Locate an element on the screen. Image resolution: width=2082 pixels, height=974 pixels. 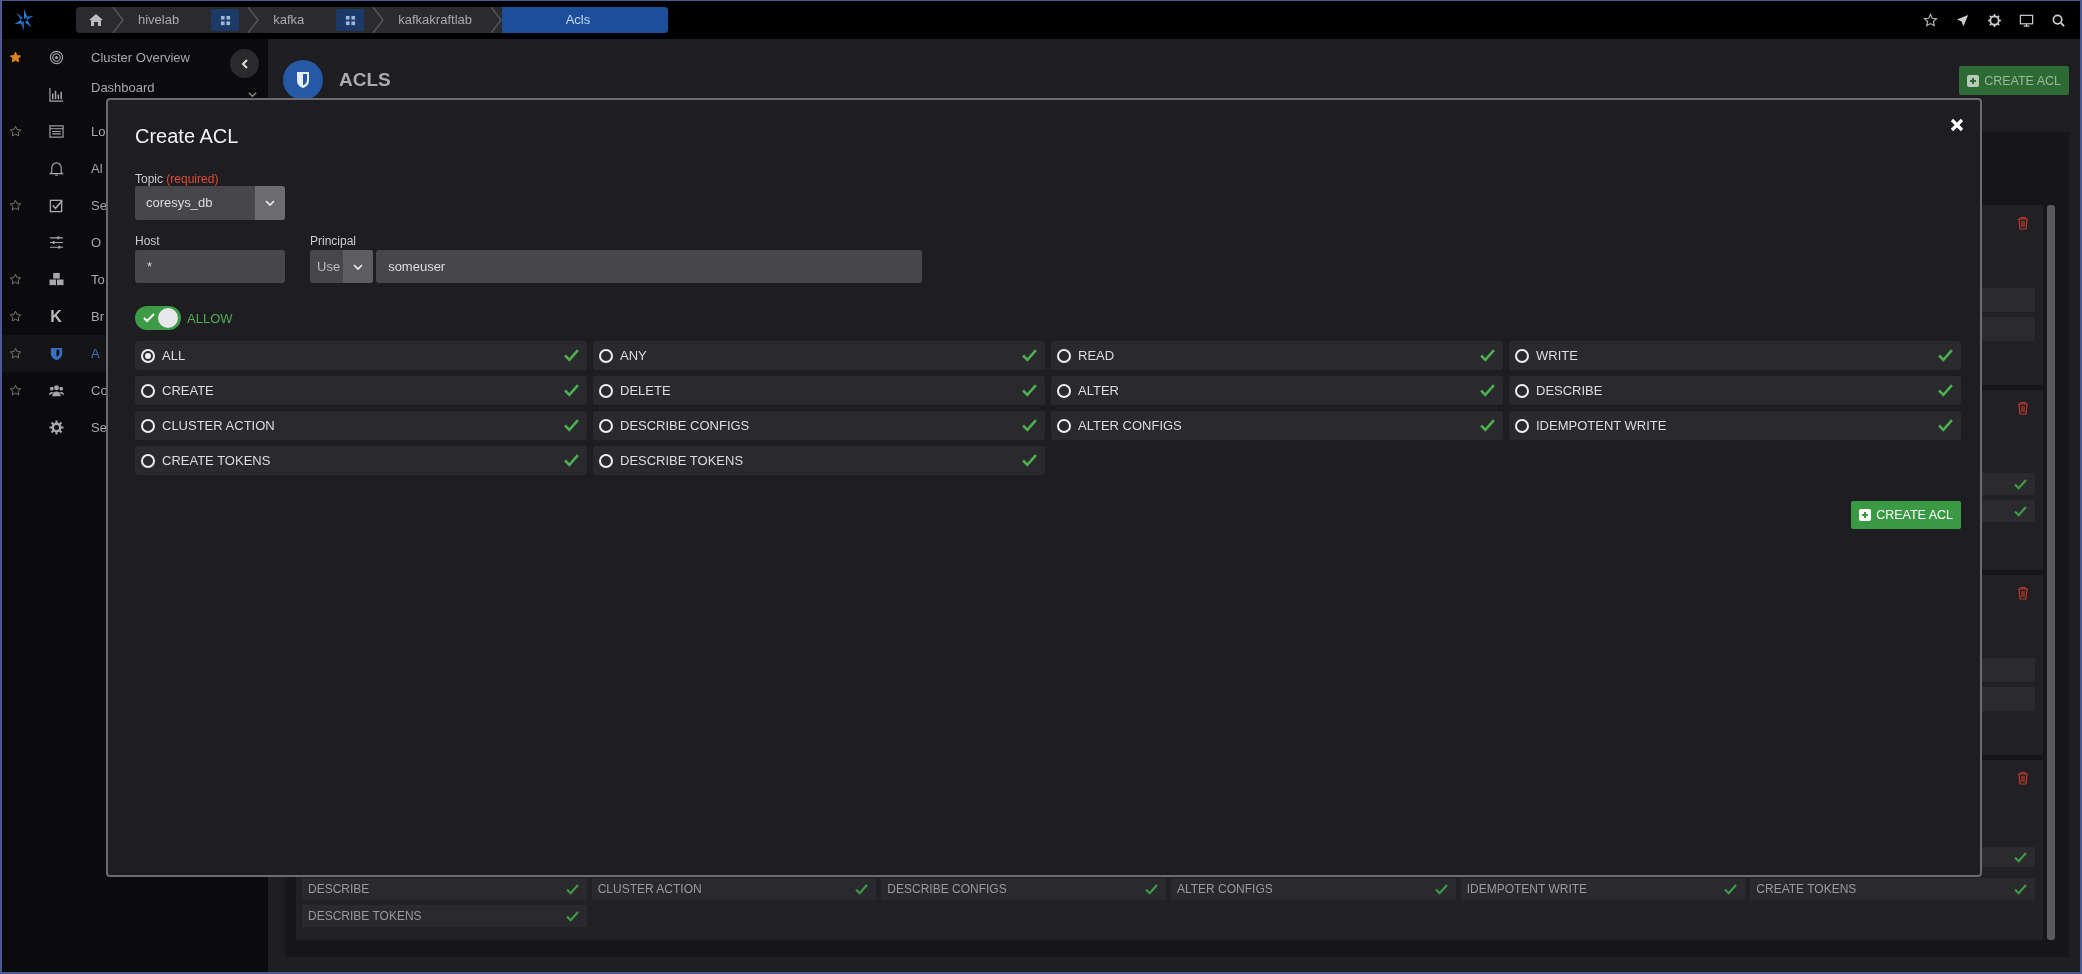
field-label: Host is located at coordinates (148, 241).